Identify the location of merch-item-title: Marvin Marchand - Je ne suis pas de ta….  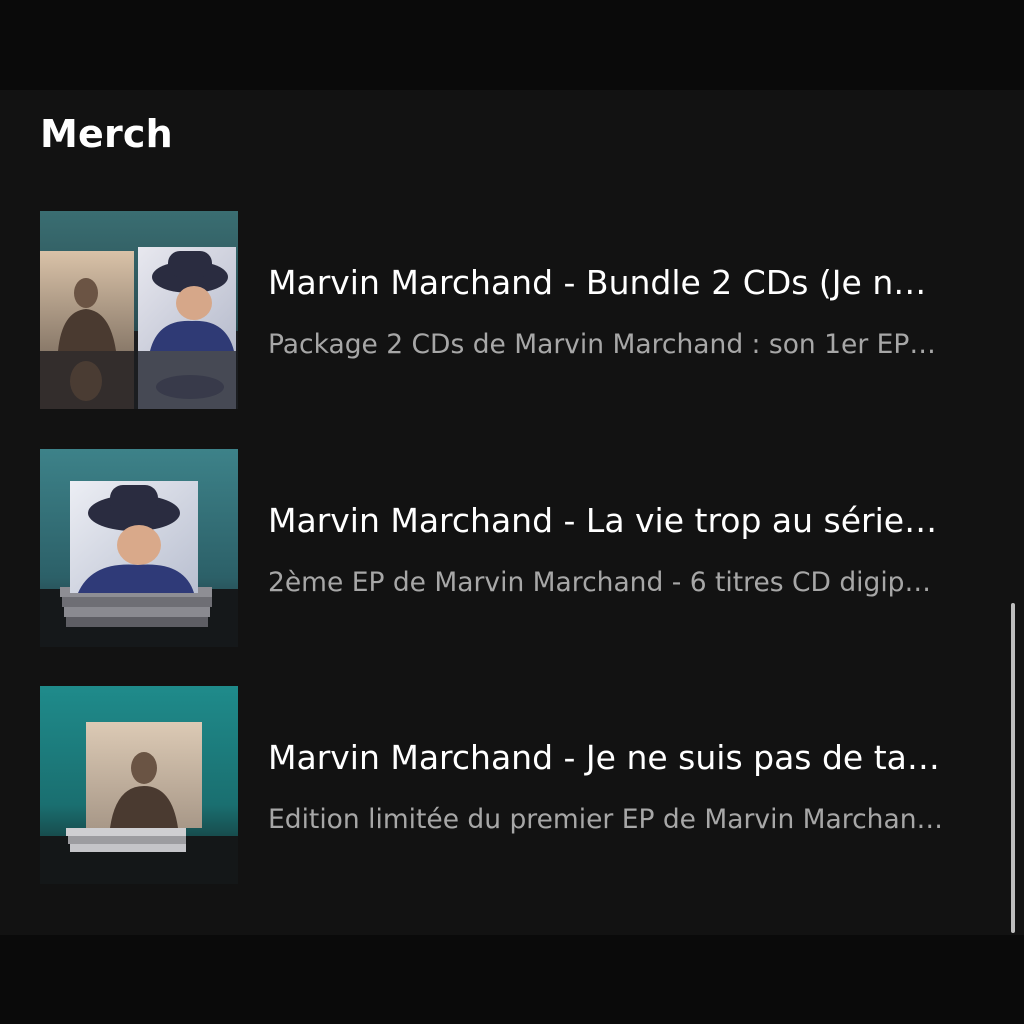
(604, 757).